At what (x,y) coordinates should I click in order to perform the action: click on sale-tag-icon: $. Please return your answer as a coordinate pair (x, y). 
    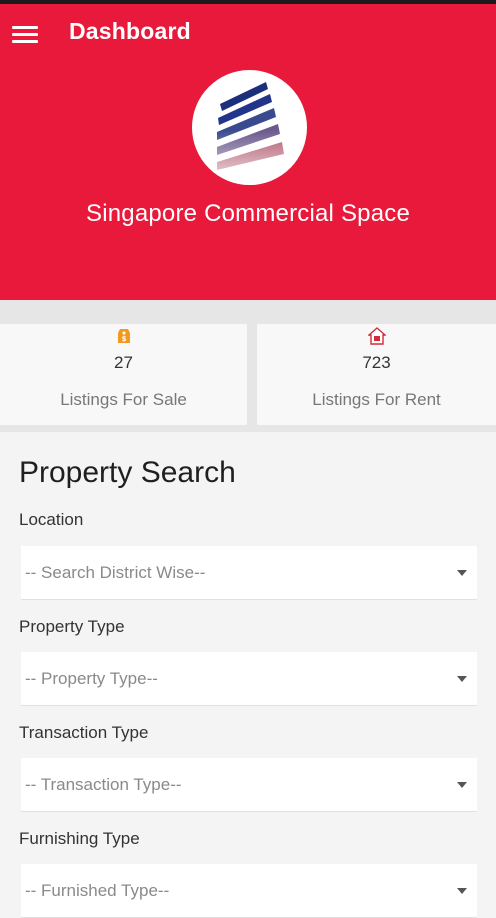
    Looking at the image, I should click on (123, 336).